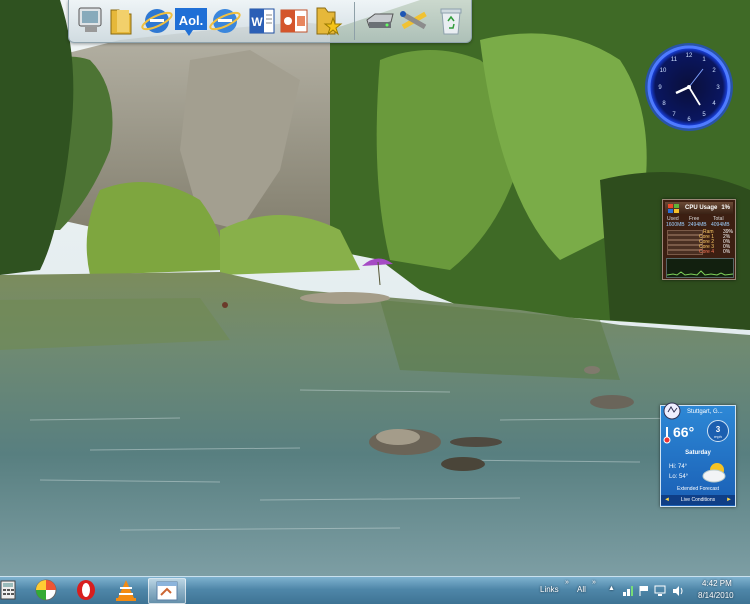 The width and height of the screenshot is (750, 608). What do you see at coordinates (293, 20) in the screenshot?
I see `powerpoint-icon` at bounding box center [293, 20].